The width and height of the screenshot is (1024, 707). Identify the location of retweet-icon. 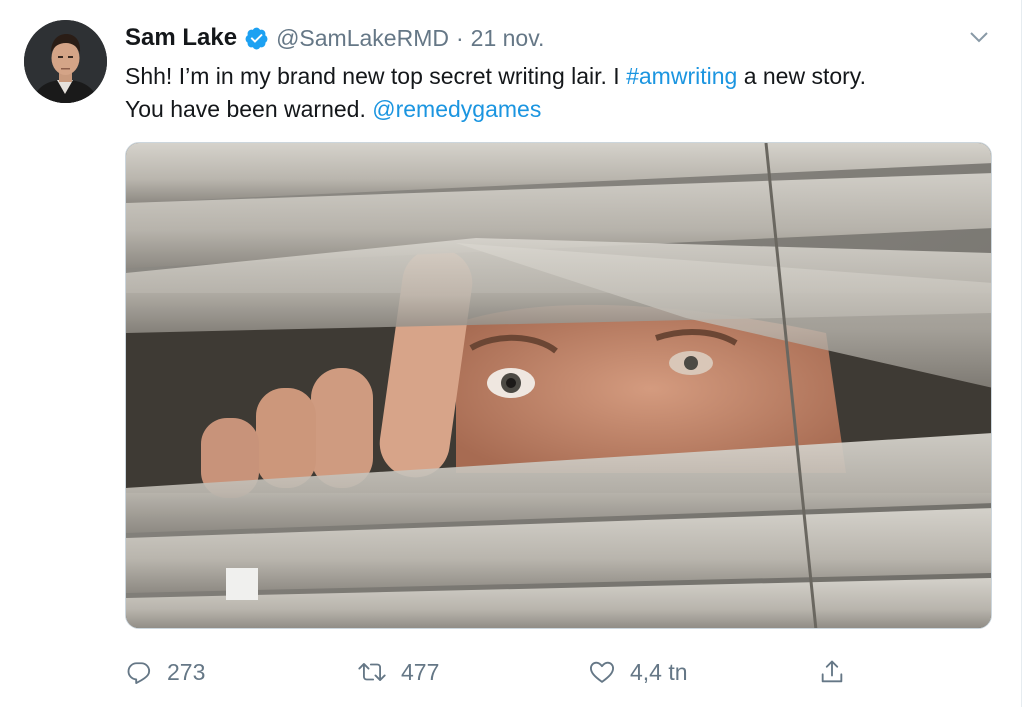
(372, 672).